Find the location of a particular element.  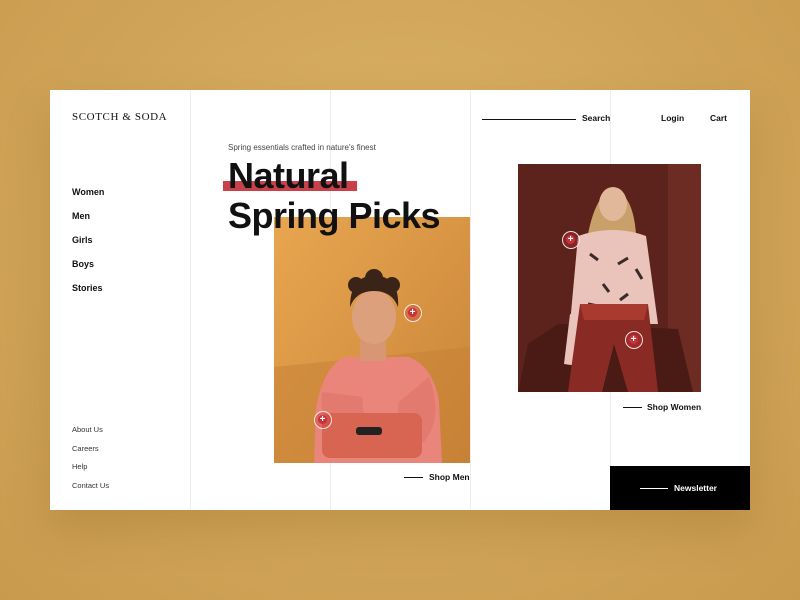

search-input-underline is located at coordinates (529, 119).